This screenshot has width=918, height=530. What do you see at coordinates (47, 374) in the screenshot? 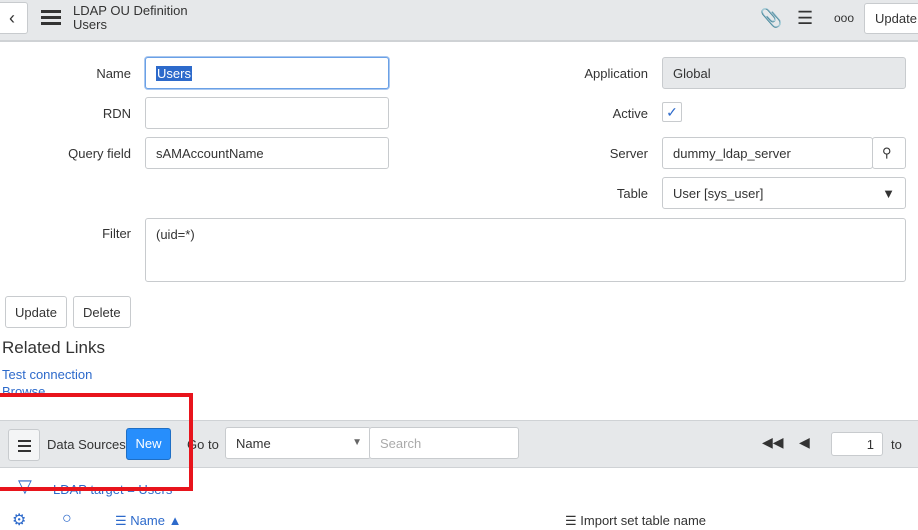
I see `test-connection-link: Test connection` at bounding box center [47, 374].